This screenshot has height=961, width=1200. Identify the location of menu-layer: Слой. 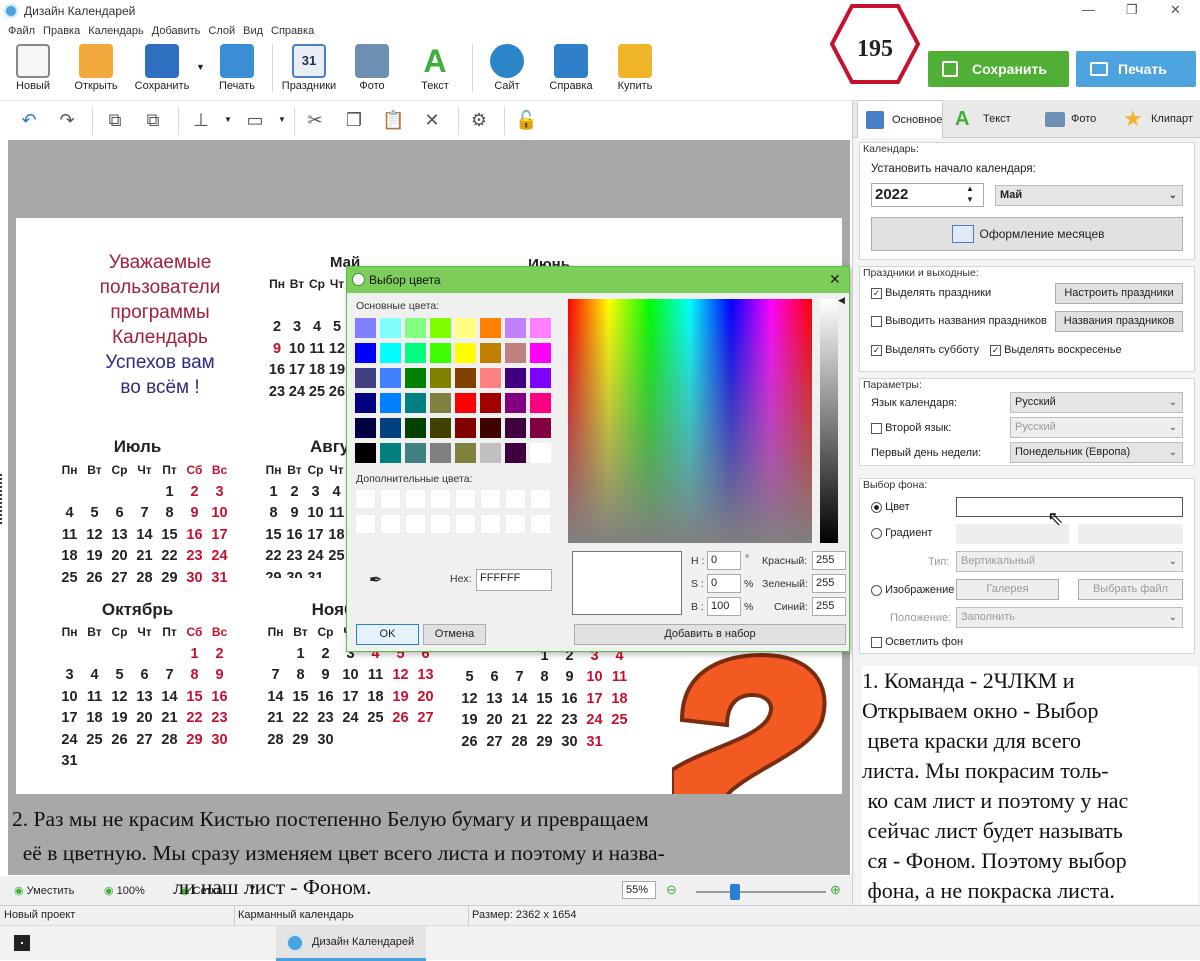
(221, 31).